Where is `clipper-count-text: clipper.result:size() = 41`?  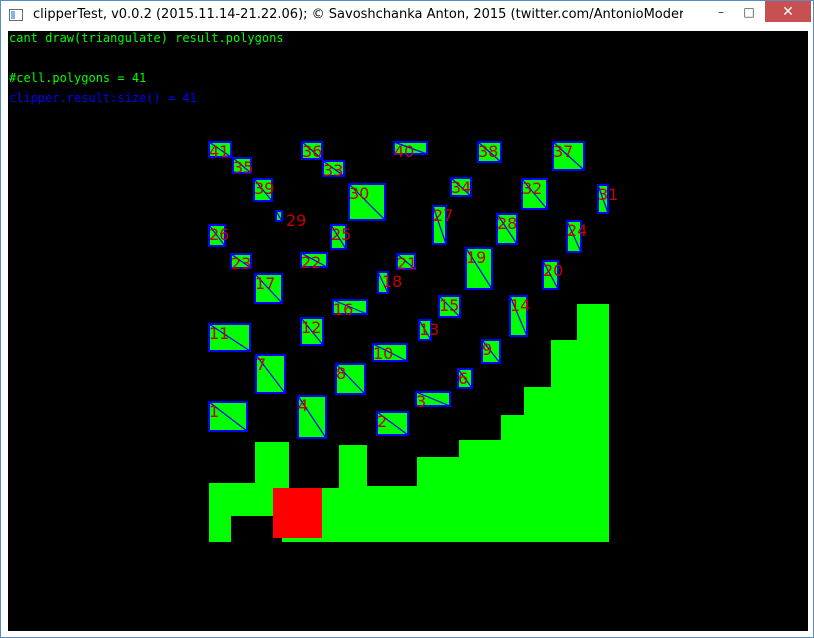 clipper-count-text: clipper.result:size() = 41 is located at coordinates (103, 98).